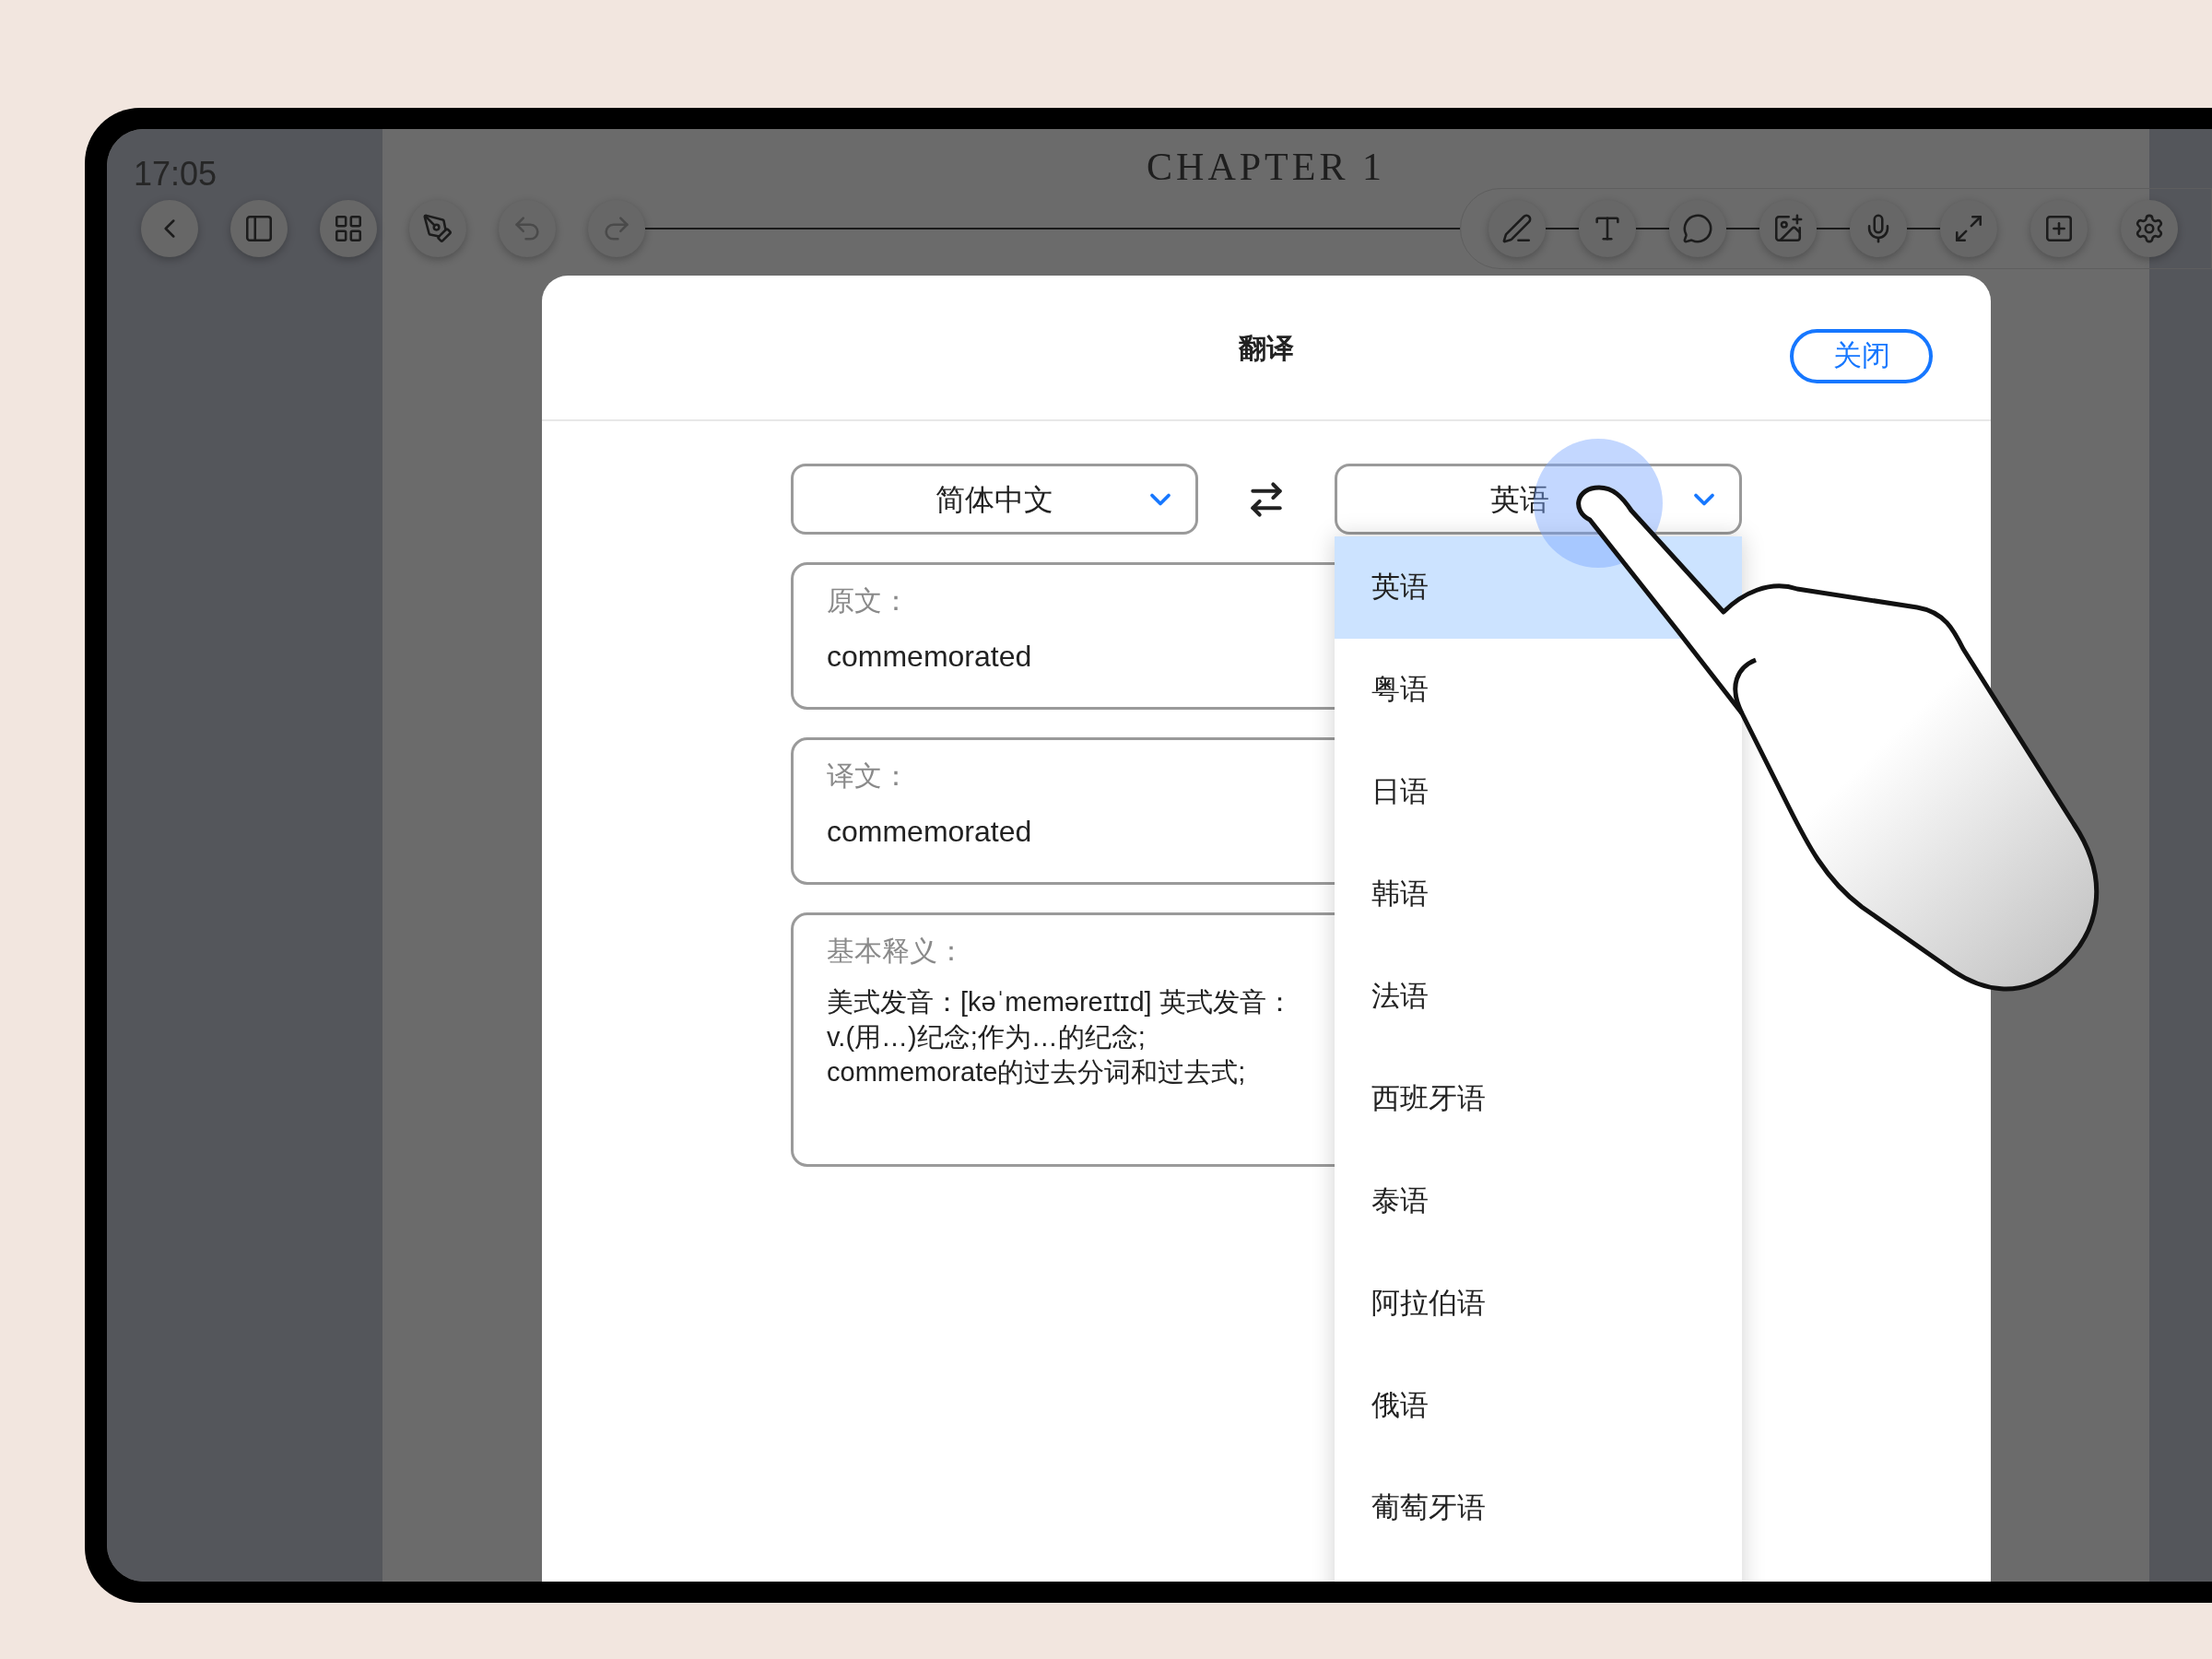  Describe the element at coordinates (1060, 1002) in the screenshot. I see `definition-line: 美式发音：[kəˈmeməreɪtɪd] 英式发音：` at that location.